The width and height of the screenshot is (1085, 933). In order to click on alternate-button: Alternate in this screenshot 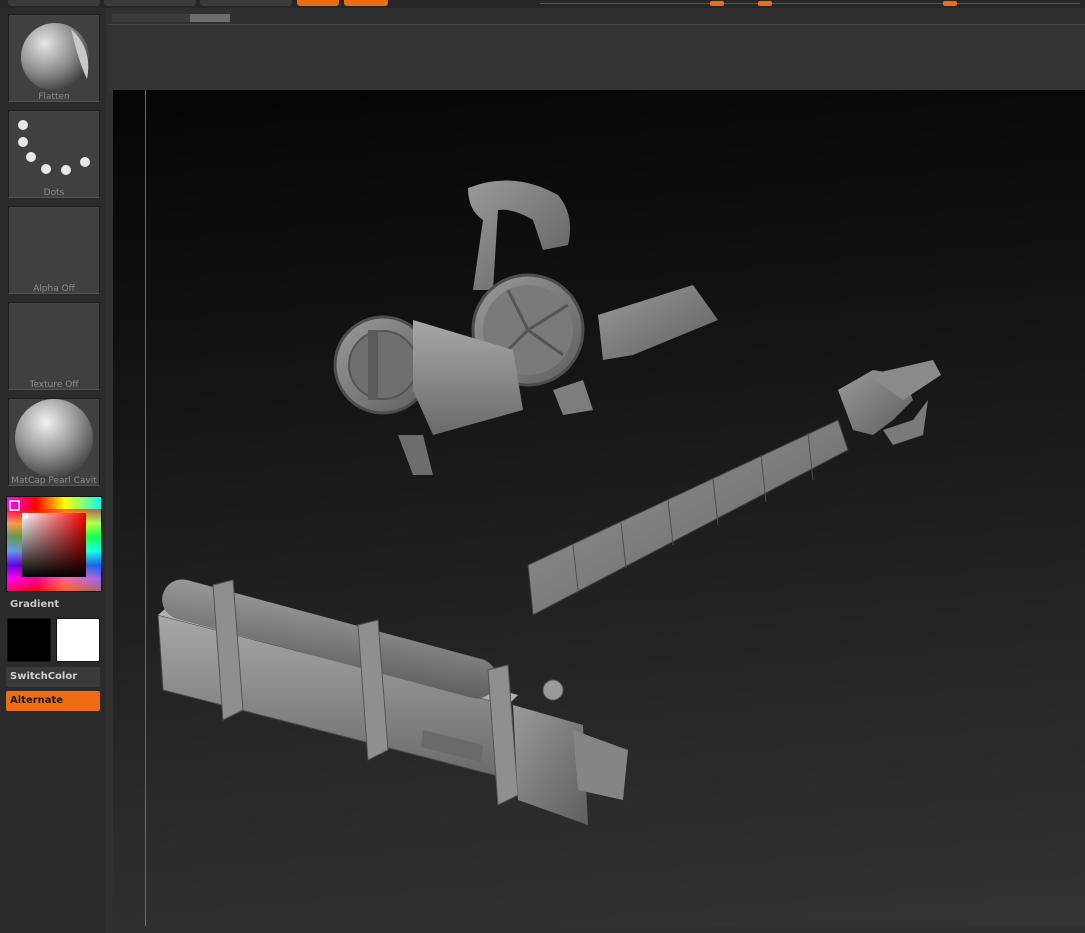, I will do `click(53, 701)`.